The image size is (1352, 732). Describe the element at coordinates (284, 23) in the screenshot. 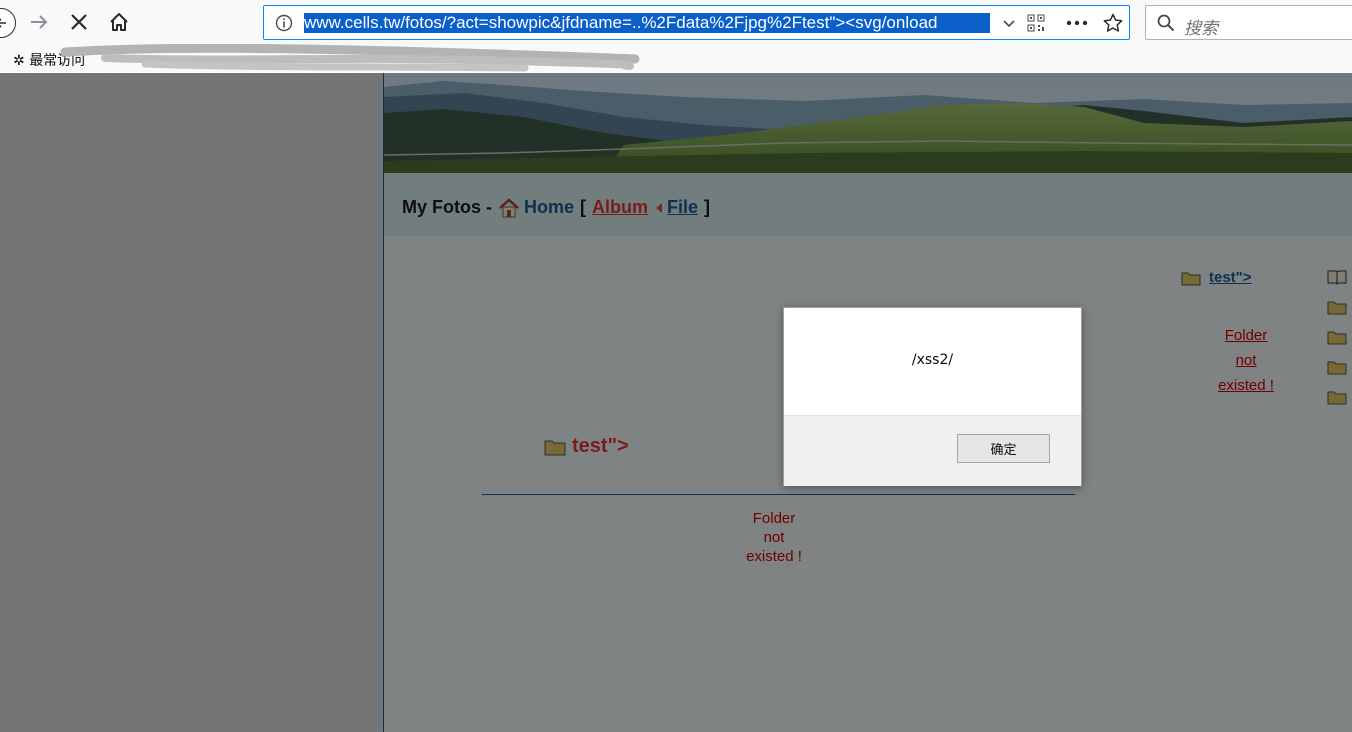

I see `info-icon` at that location.